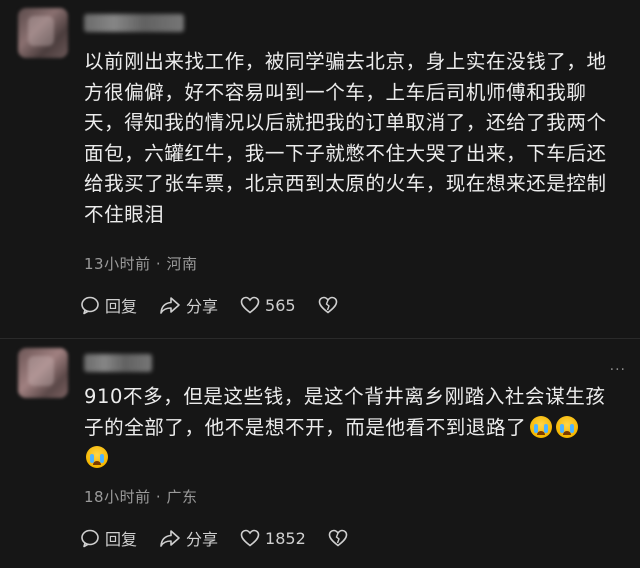 This screenshot has height=568, width=640. I want to click on like-button: 1852, so click(273, 538).